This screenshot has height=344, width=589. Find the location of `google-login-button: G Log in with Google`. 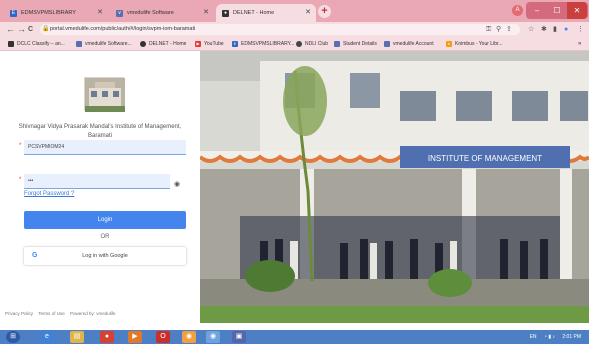

google-login-button: G Log in with Google is located at coordinates (105, 256).